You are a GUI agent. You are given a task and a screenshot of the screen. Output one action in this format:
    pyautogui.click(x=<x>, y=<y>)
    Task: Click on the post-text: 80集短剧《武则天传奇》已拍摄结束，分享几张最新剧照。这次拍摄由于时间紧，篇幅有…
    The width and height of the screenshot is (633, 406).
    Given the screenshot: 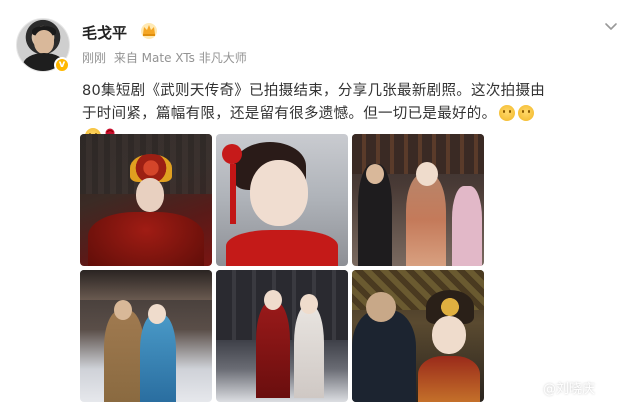 What is the action you would take?
    pyautogui.click(x=314, y=102)
    